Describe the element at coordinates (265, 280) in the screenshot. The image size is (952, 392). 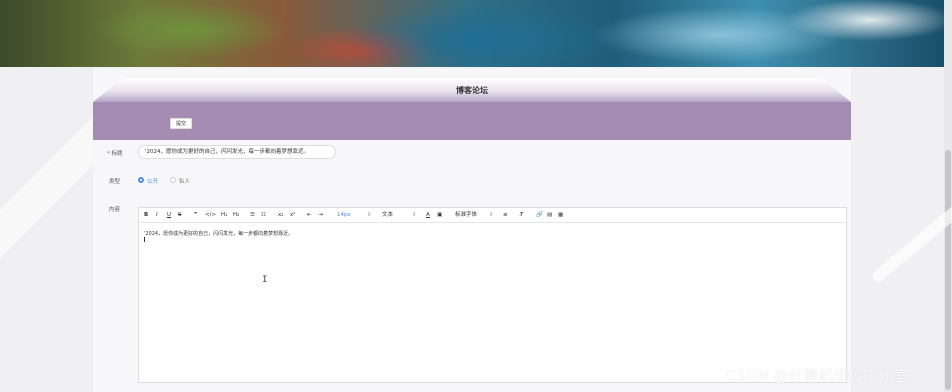
I see `text-cursor-icon: I` at that location.